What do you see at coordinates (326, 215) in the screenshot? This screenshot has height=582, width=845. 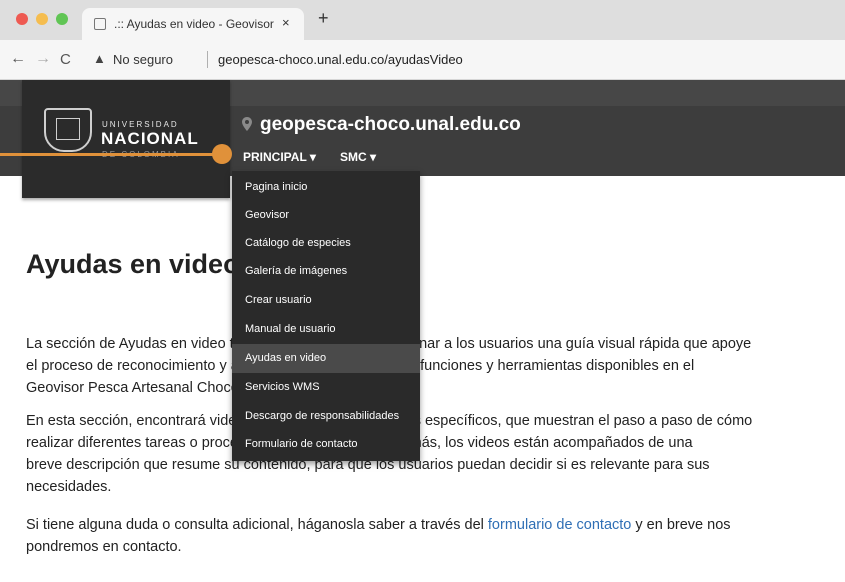 I see `menu-item-geovisor: Geovisor` at bounding box center [326, 215].